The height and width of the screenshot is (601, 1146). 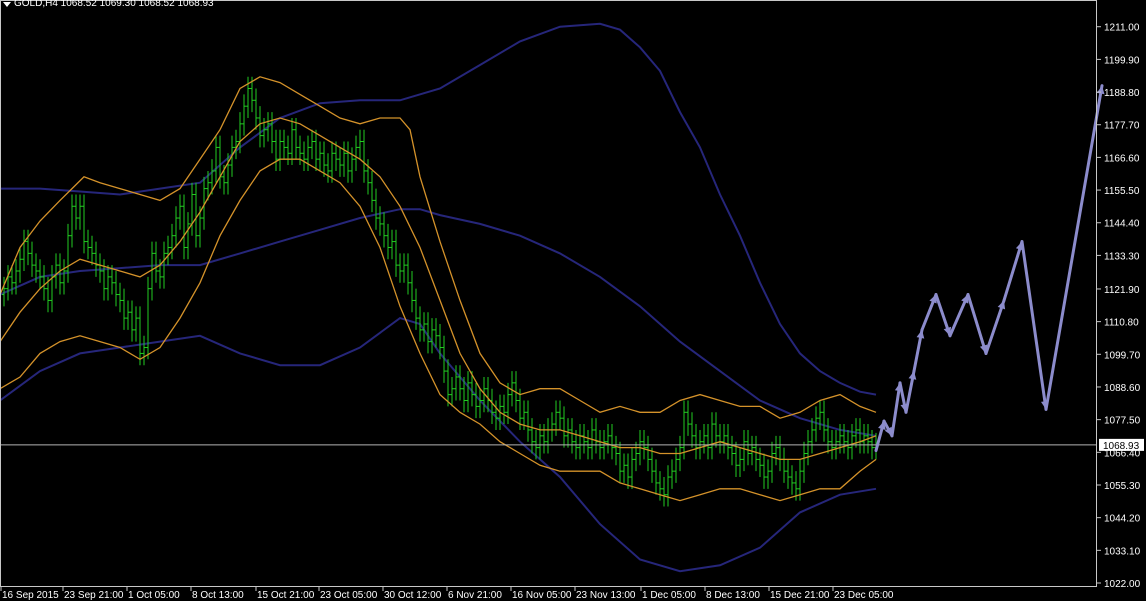 What do you see at coordinates (1122, 388) in the screenshot?
I see `price-tick-label: 1088.60` at bounding box center [1122, 388].